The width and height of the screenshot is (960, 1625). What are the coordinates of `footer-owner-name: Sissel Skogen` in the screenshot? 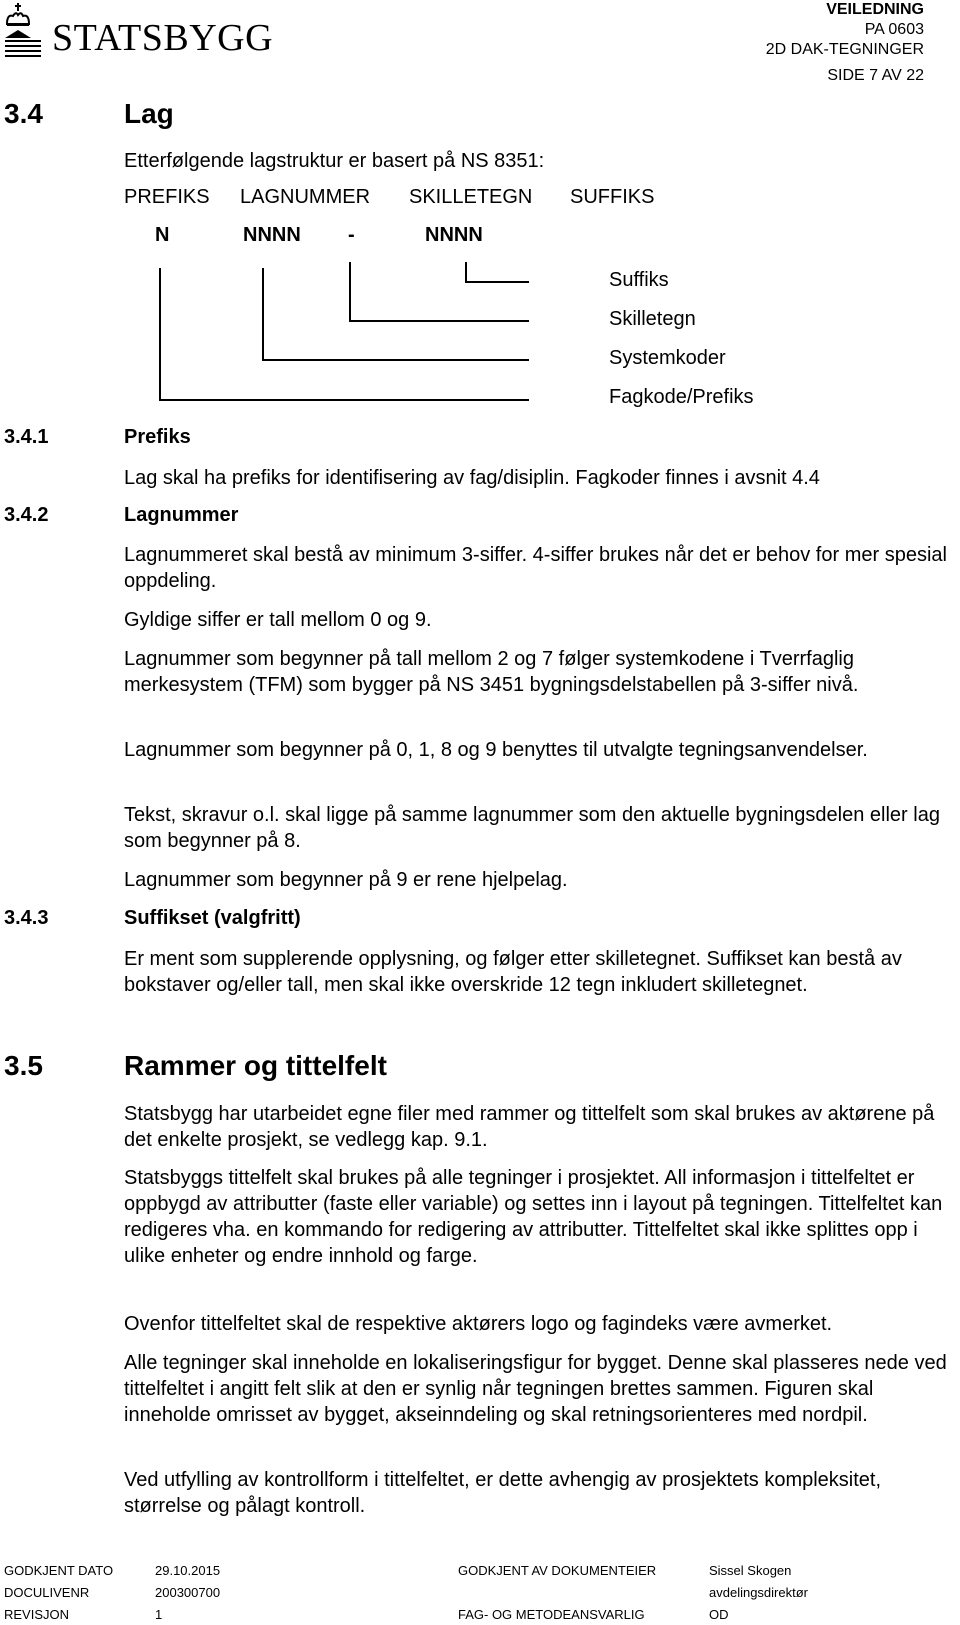 It's located at (750, 1570).